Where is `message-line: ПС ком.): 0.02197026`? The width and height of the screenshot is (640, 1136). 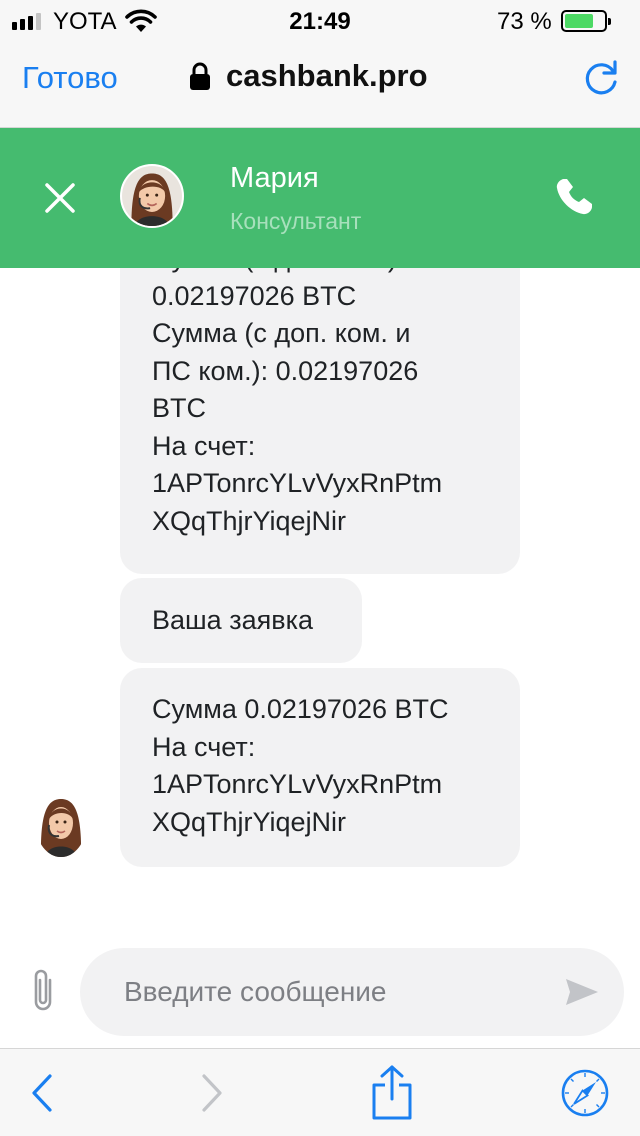 message-line: ПС ком.): 0.02197026 is located at coordinates (285, 370).